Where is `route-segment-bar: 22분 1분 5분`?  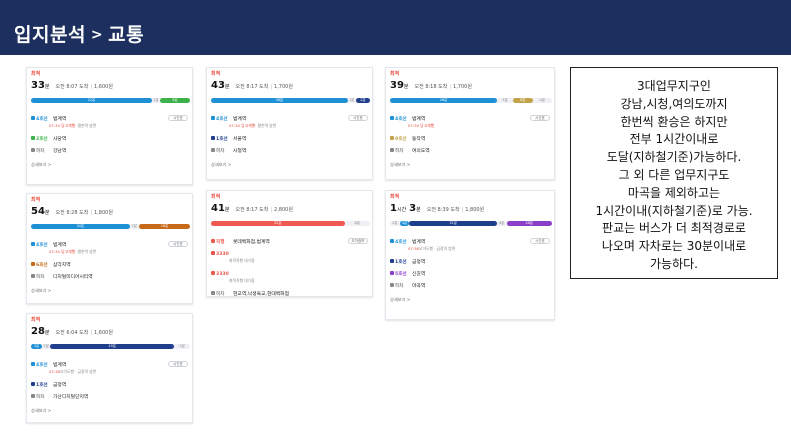 route-segment-bar: 22분 1분 5분 is located at coordinates (111, 100).